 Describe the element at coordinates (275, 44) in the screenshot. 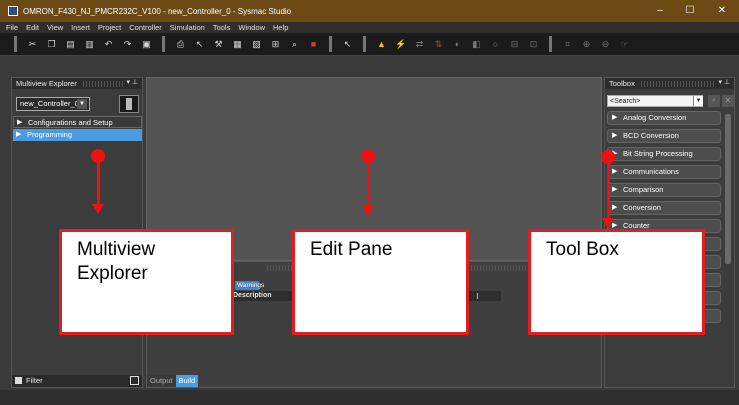

I see `network-icon: ⊞` at that location.